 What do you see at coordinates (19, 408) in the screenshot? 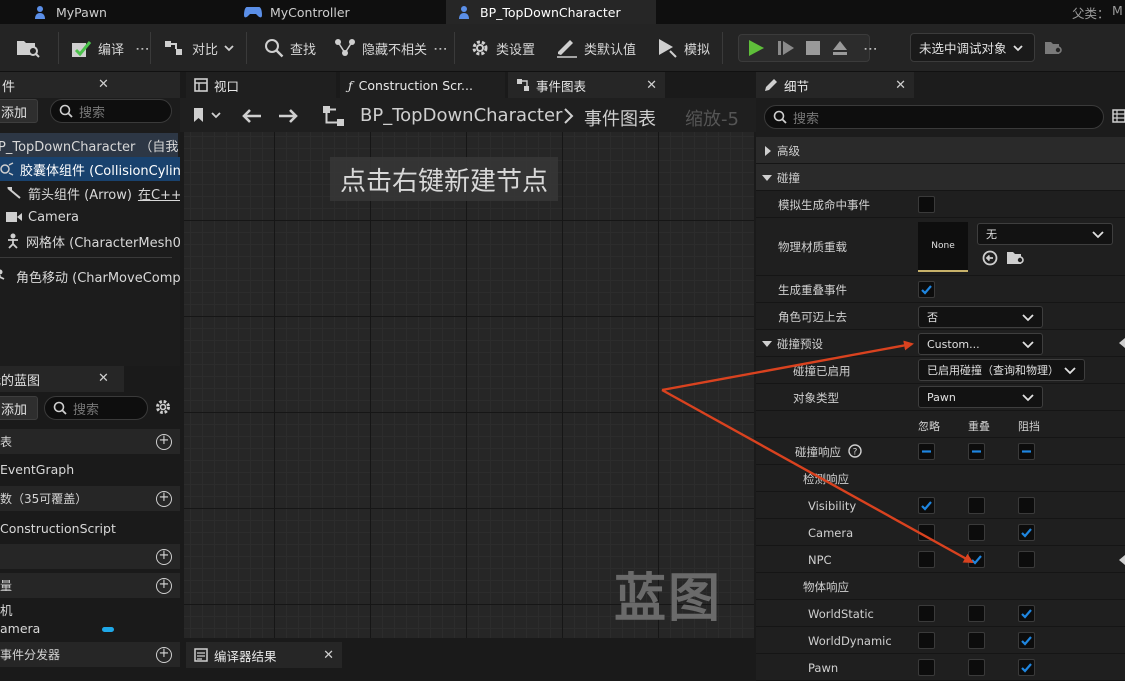
I see `add-member-button: 添加` at bounding box center [19, 408].